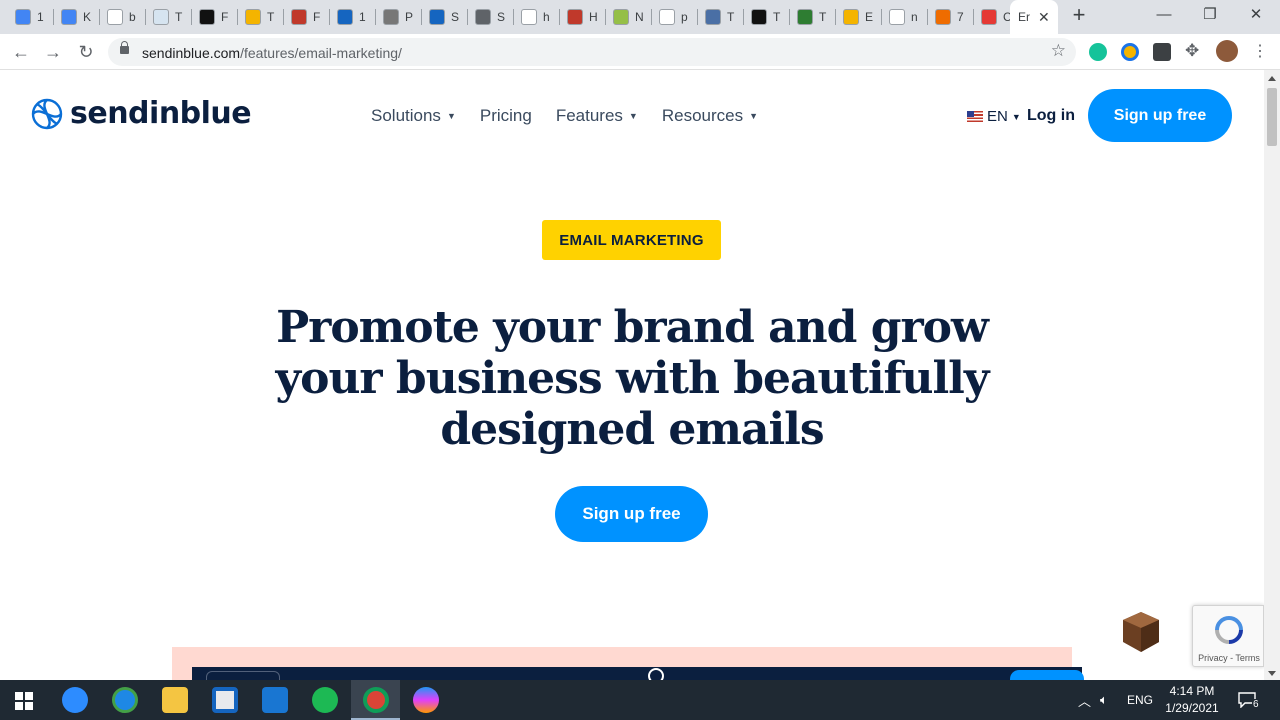 The image size is (1280, 720). Describe the element at coordinates (24, 701) in the screenshot. I see `windows-start-icon` at that location.